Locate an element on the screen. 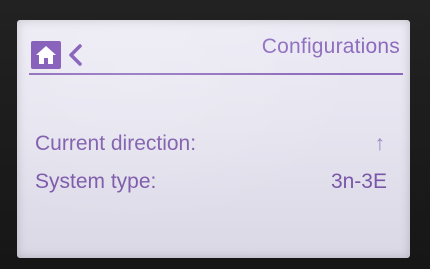 The width and height of the screenshot is (430, 269). header-divider is located at coordinates (216, 74).